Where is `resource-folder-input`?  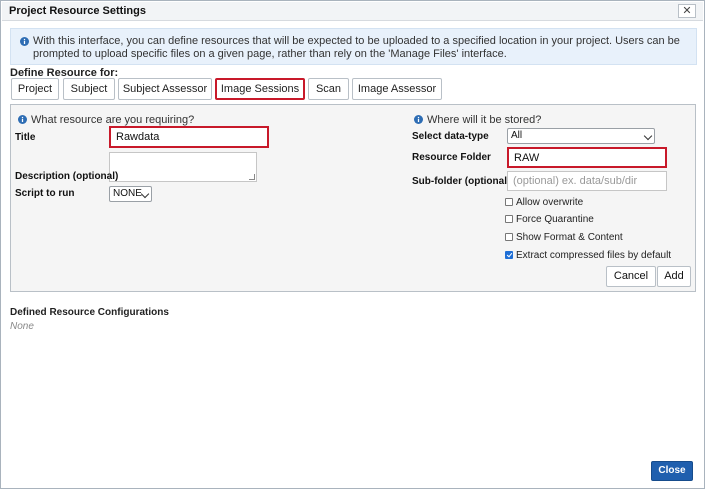
resource-folder-input is located at coordinates (587, 157).